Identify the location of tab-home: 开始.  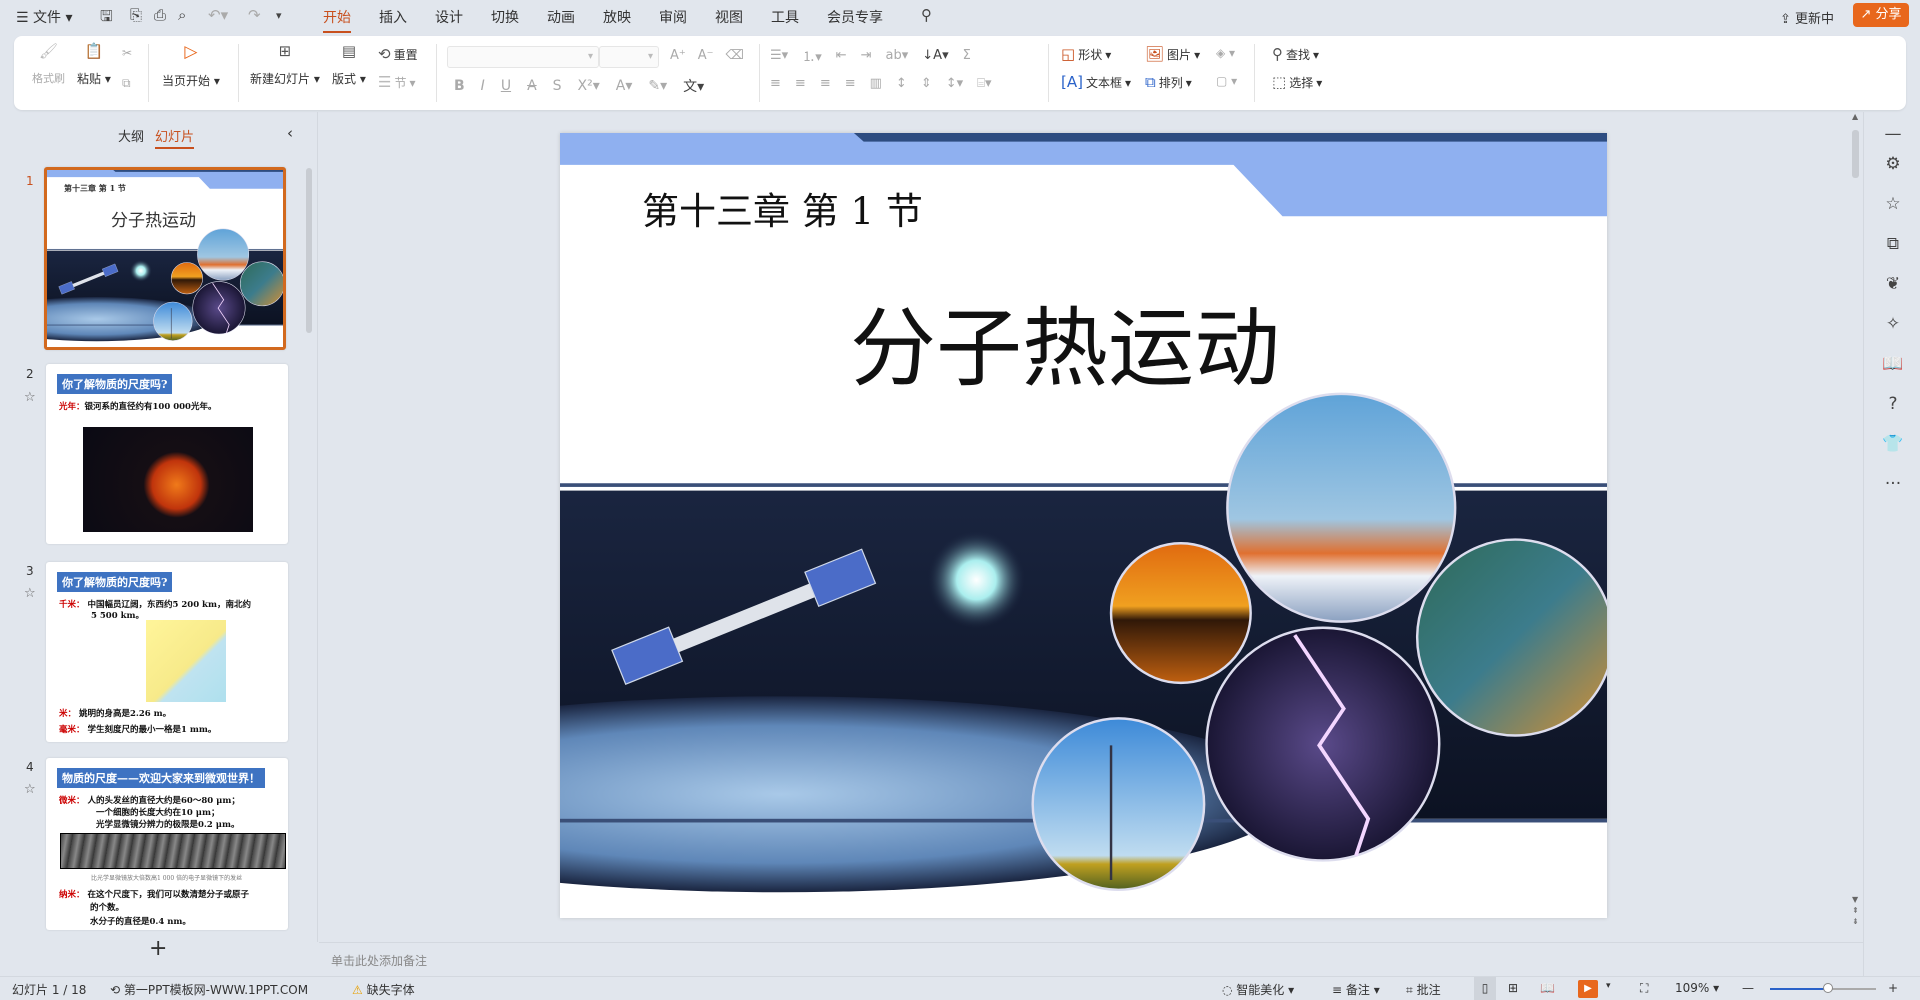
(337, 20).